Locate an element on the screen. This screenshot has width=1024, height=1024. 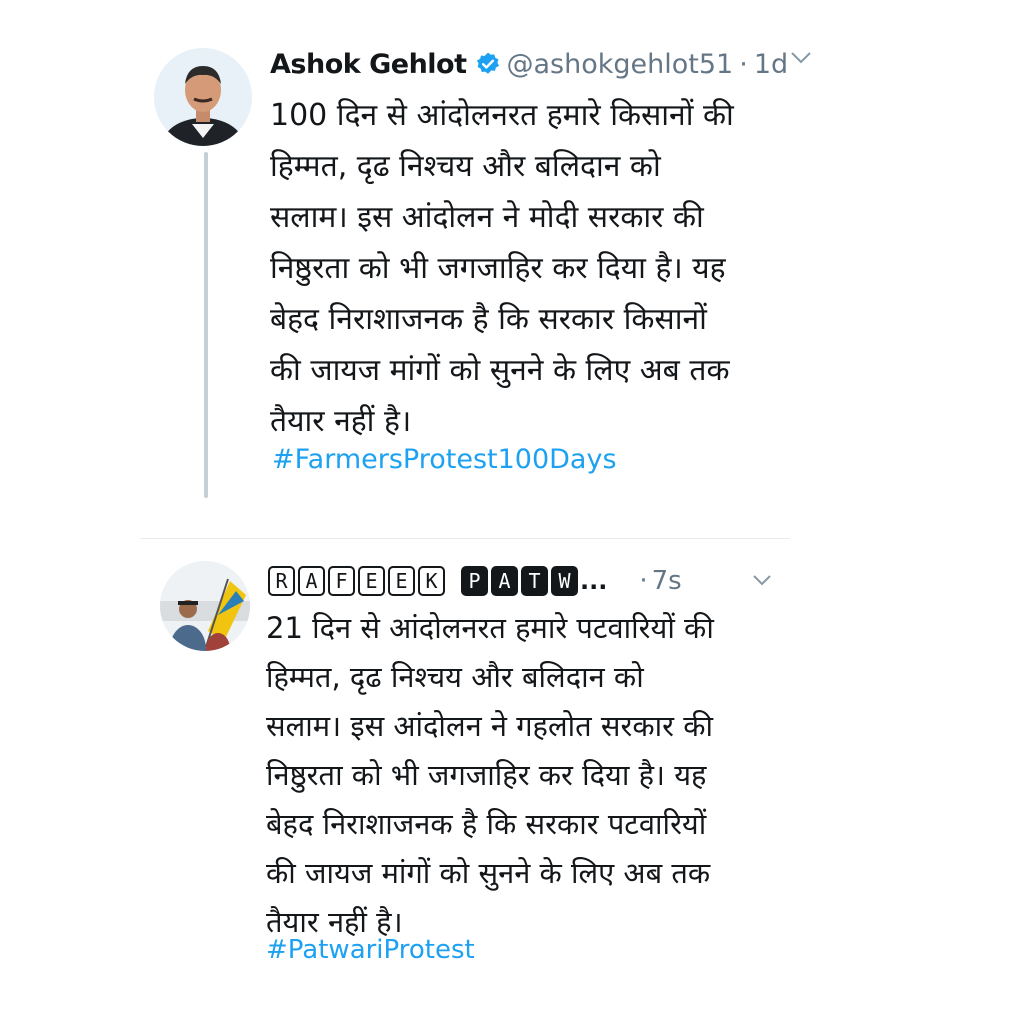
author-name: RAFEEKPATW is located at coordinates (423, 581).